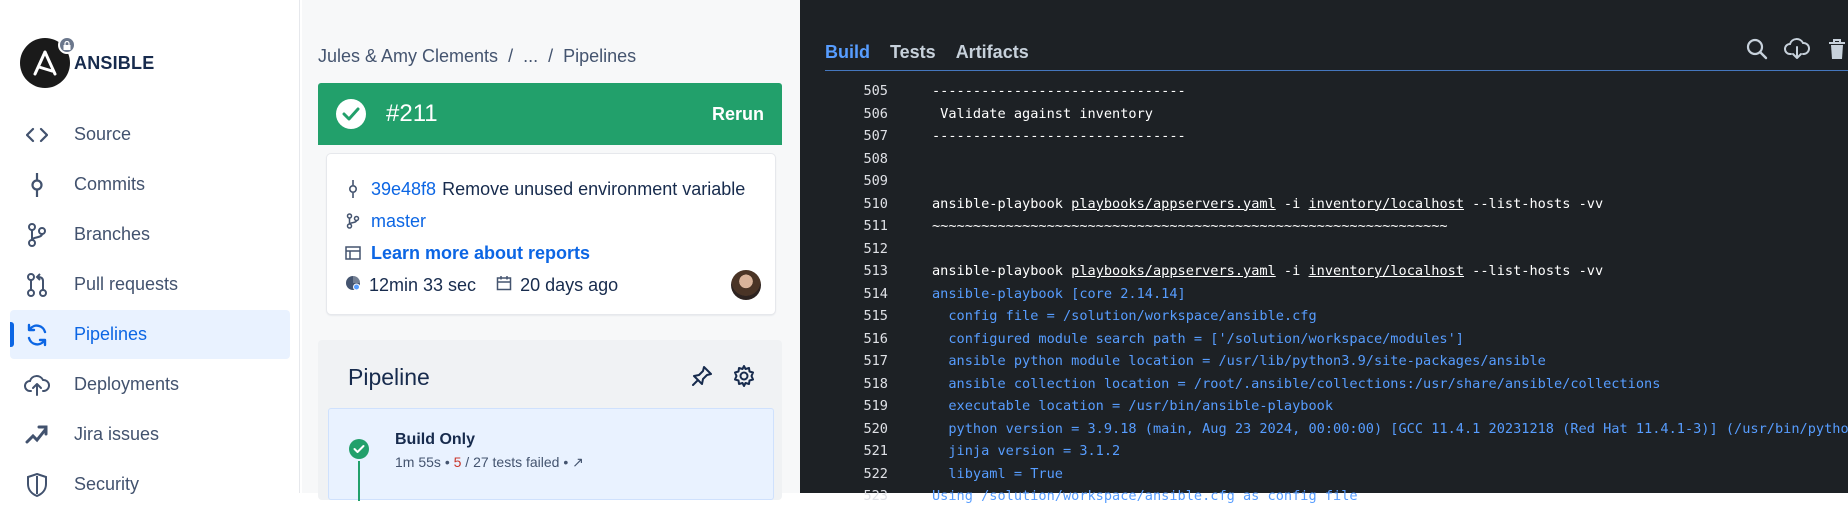  What do you see at coordinates (1324, 114) in the screenshot?
I see `log-line: 506 Validate against inventory` at bounding box center [1324, 114].